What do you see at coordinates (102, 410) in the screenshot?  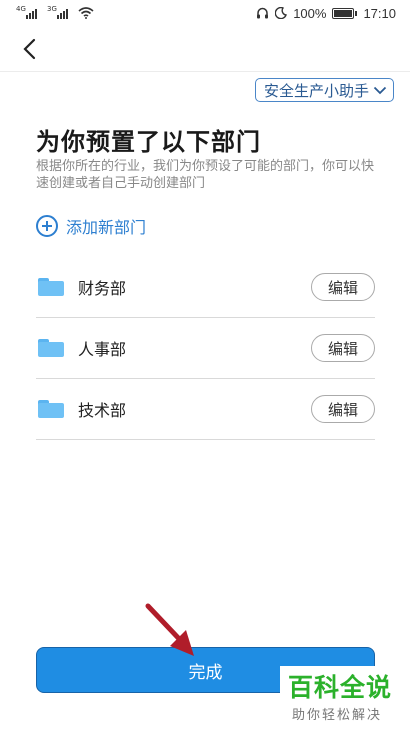 I see `department-name: 技术部` at bounding box center [102, 410].